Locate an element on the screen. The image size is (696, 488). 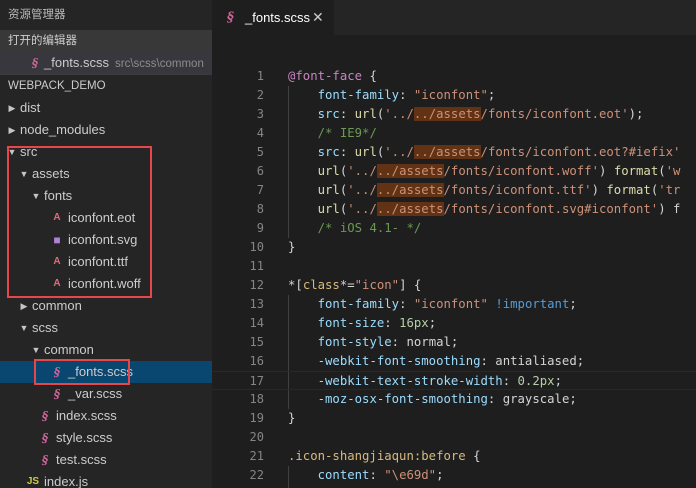
code-line: 18 -moz-osx-font-smoothing: grayscale; is located at coordinates (454, 399).